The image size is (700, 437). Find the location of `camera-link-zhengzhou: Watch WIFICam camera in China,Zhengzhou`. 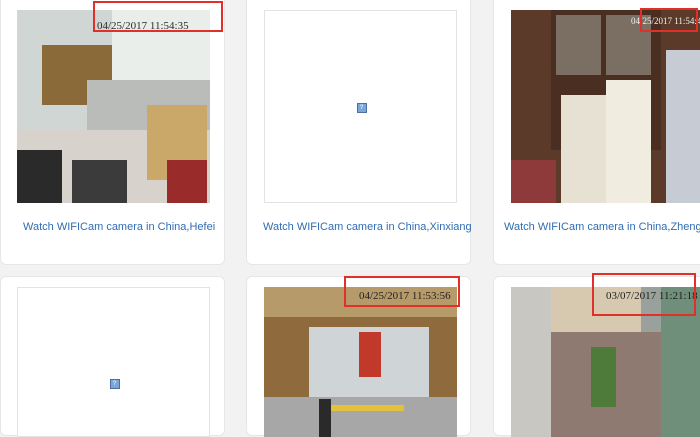

camera-link-zhengzhou: Watch WIFICam camera in China,Zhengzhou is located at coordinates (602, 227).